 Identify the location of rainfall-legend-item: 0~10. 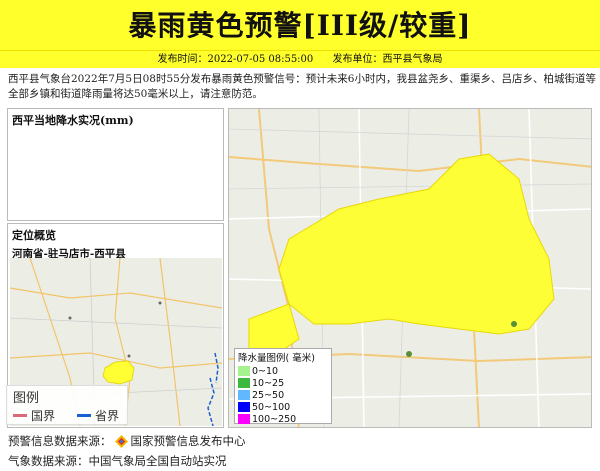
(283, 371).